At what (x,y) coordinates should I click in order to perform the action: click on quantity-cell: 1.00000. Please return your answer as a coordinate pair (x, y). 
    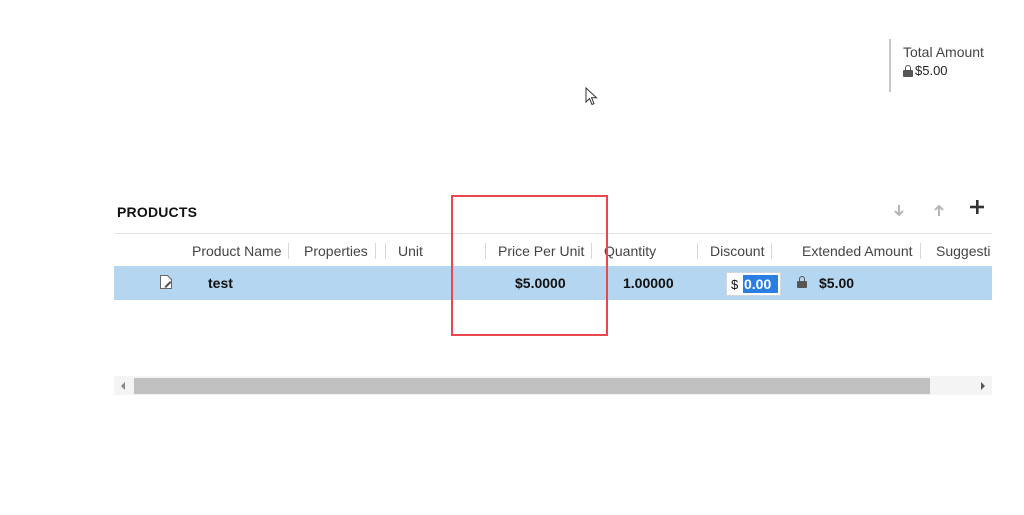
    Looking at the image, I should click on (648, 283).